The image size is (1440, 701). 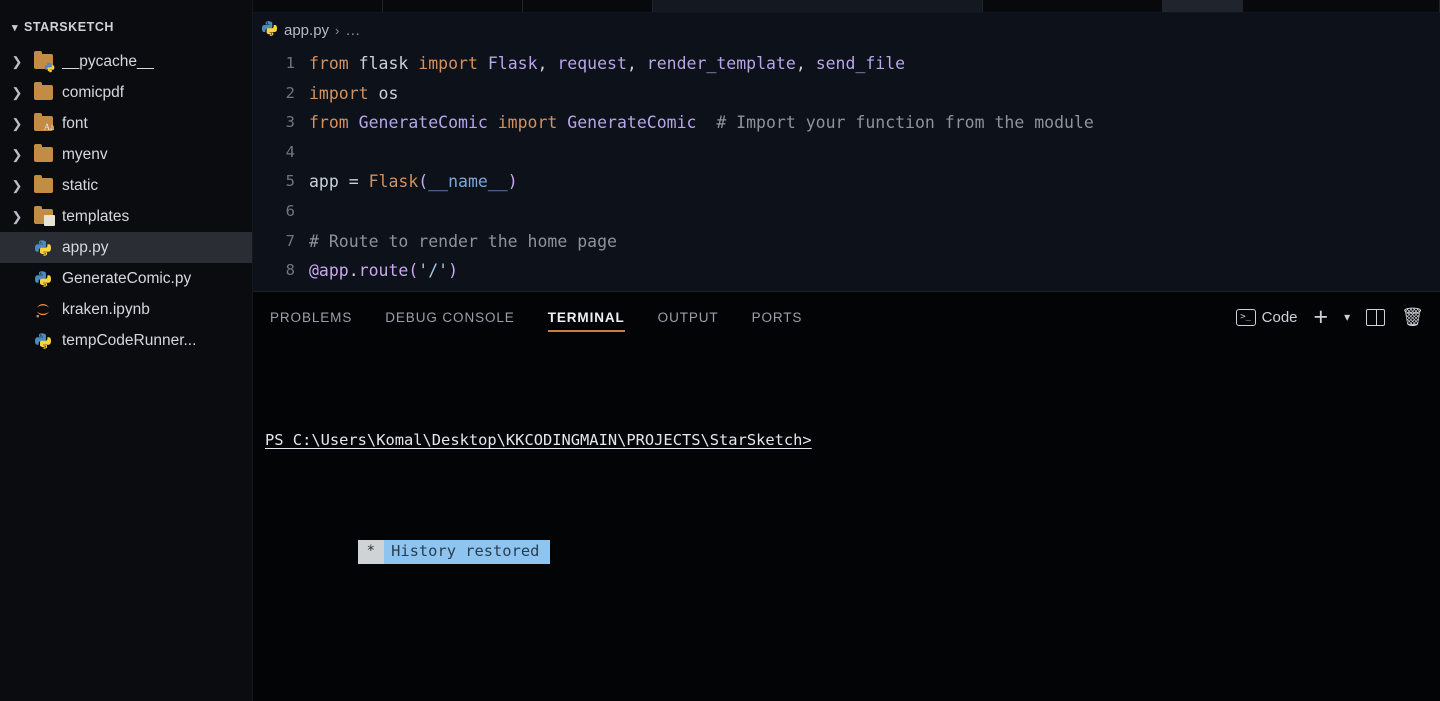 I want to click on folder-templates-icon, so click(x=43, y=216).